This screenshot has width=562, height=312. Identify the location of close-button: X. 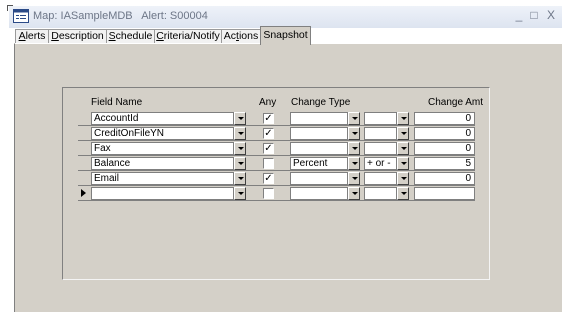
(551, 15).